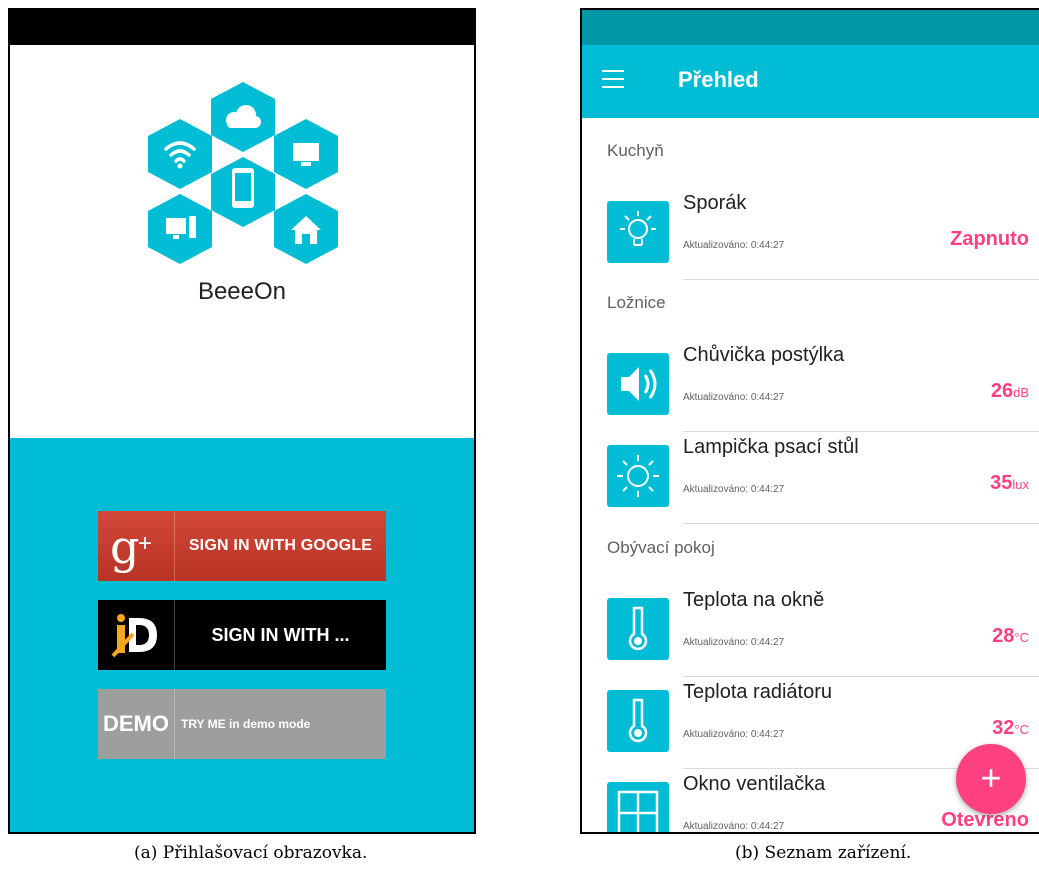 This screenshot has width=1039, height=874. Describe the element at coordinates (754, 784) in the screenshot. I see `device-name: Okno ventilačka` at that location.